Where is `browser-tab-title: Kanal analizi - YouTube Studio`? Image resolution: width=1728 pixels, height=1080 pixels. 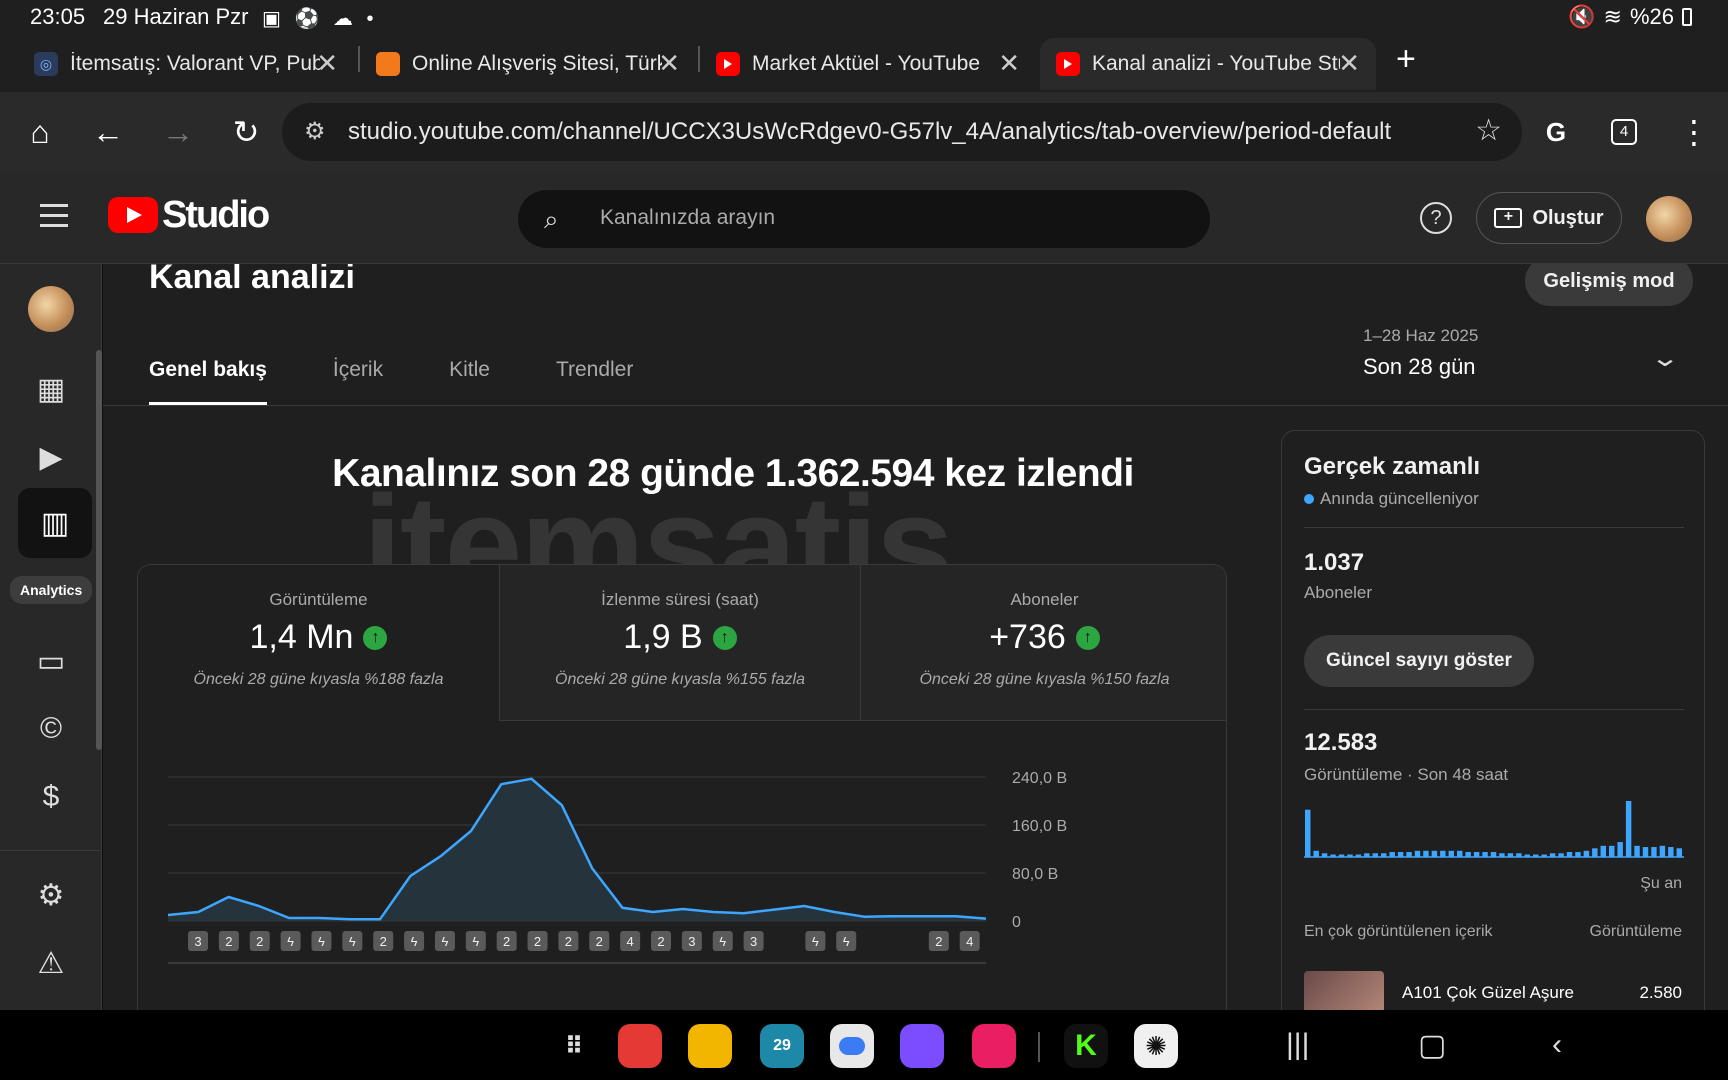 browser-tab-title: Kanal analizi - YouTube Studio is located at coordinates (1216, 63).